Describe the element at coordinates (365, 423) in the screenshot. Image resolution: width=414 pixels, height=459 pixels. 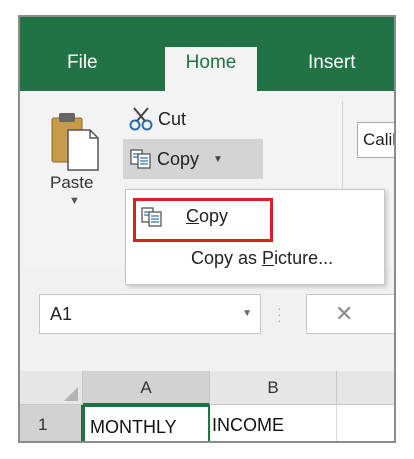
I see `cell-c1` at that location.